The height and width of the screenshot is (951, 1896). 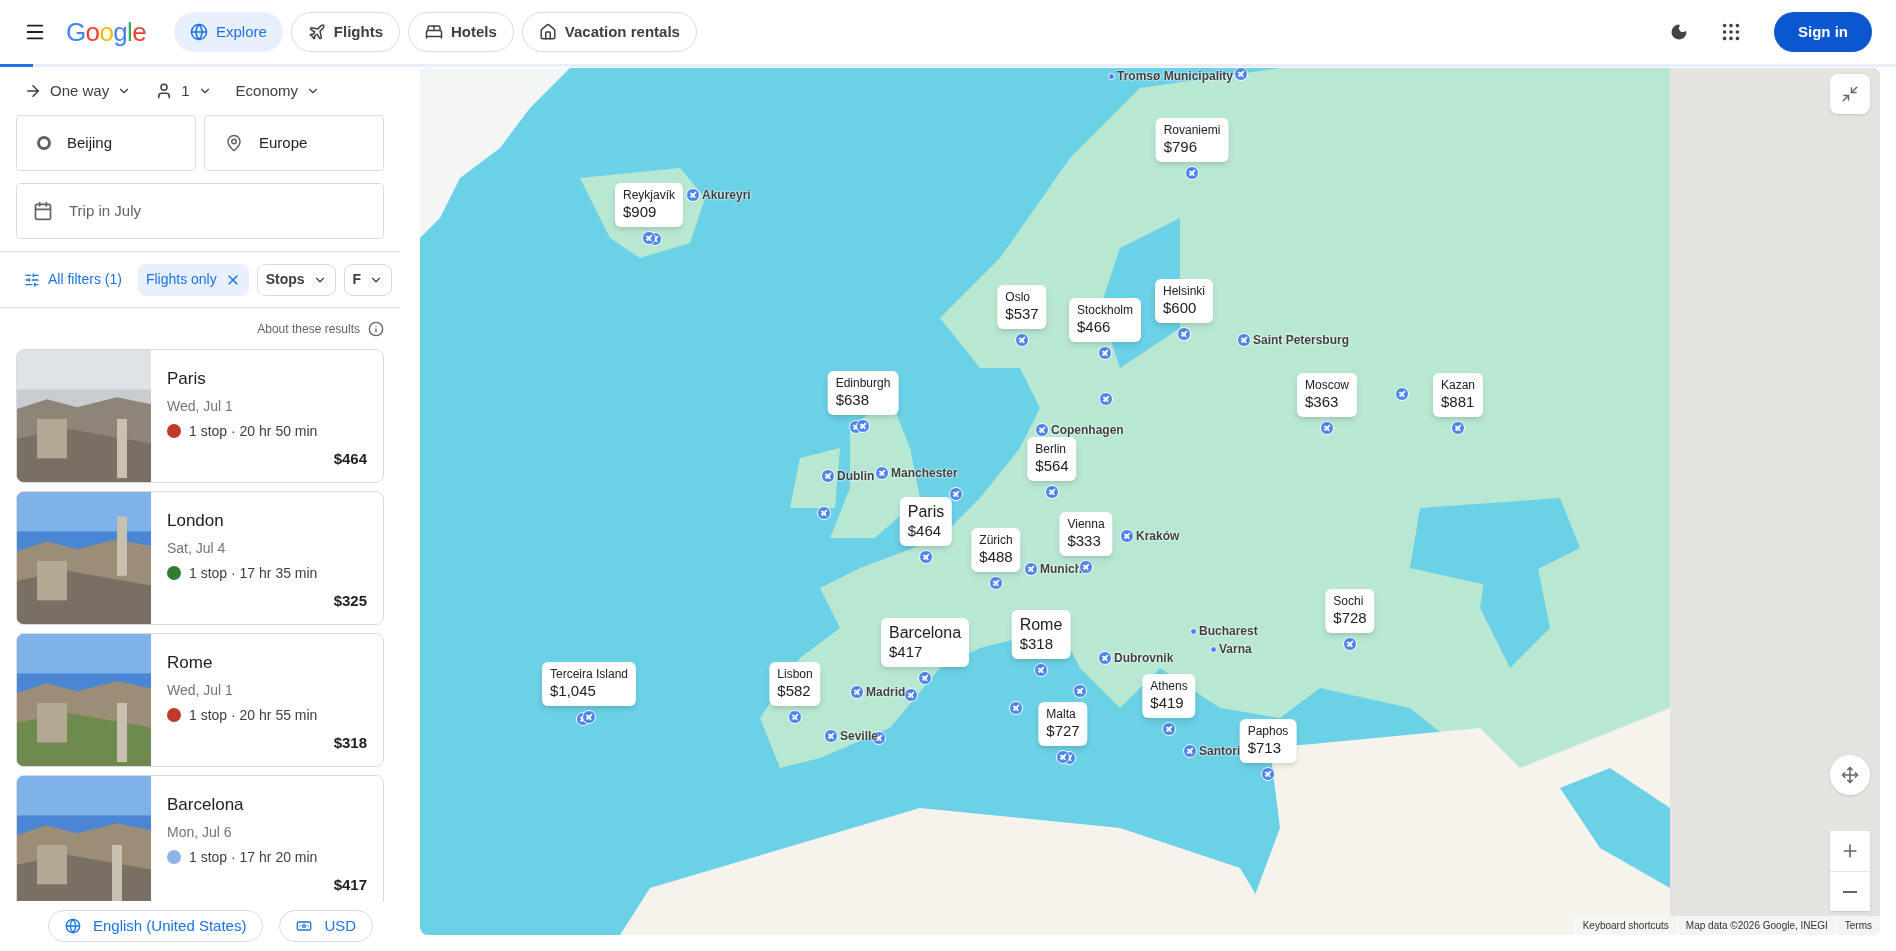 I want to click on trip-type-dropdown: One way, so click(x=78, y=91).